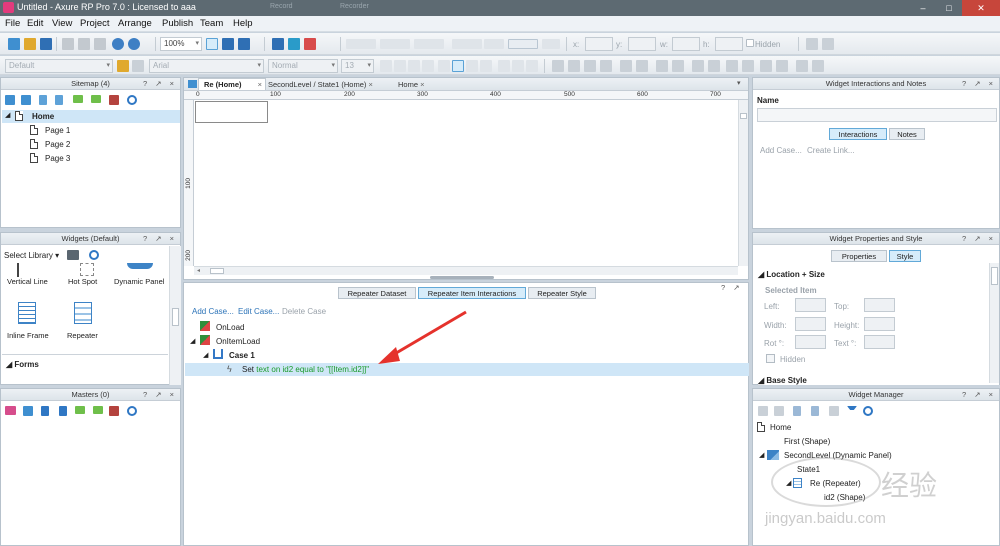  Describe the element at coordinates (46, 44) in the screenshot. I see `save-icon` at that location.